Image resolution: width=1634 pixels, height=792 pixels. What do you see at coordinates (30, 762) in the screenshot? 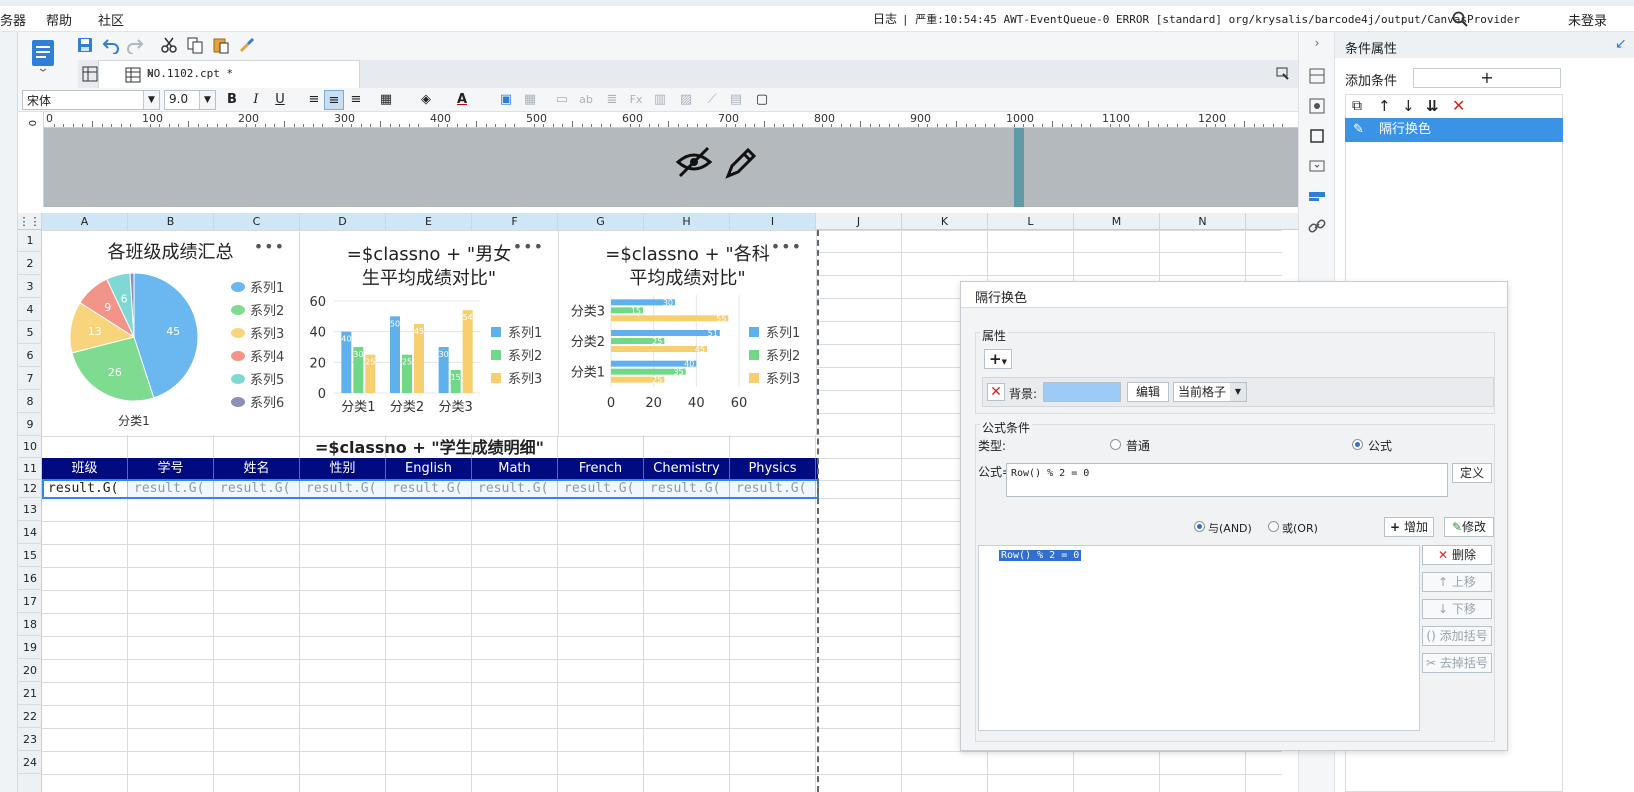
I see `row-header-24: 24` at bounding box center [30, 762].